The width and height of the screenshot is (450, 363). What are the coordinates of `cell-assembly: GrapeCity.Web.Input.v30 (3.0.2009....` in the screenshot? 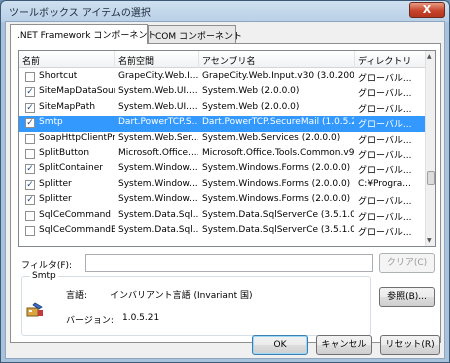 It's located at (278, 76).